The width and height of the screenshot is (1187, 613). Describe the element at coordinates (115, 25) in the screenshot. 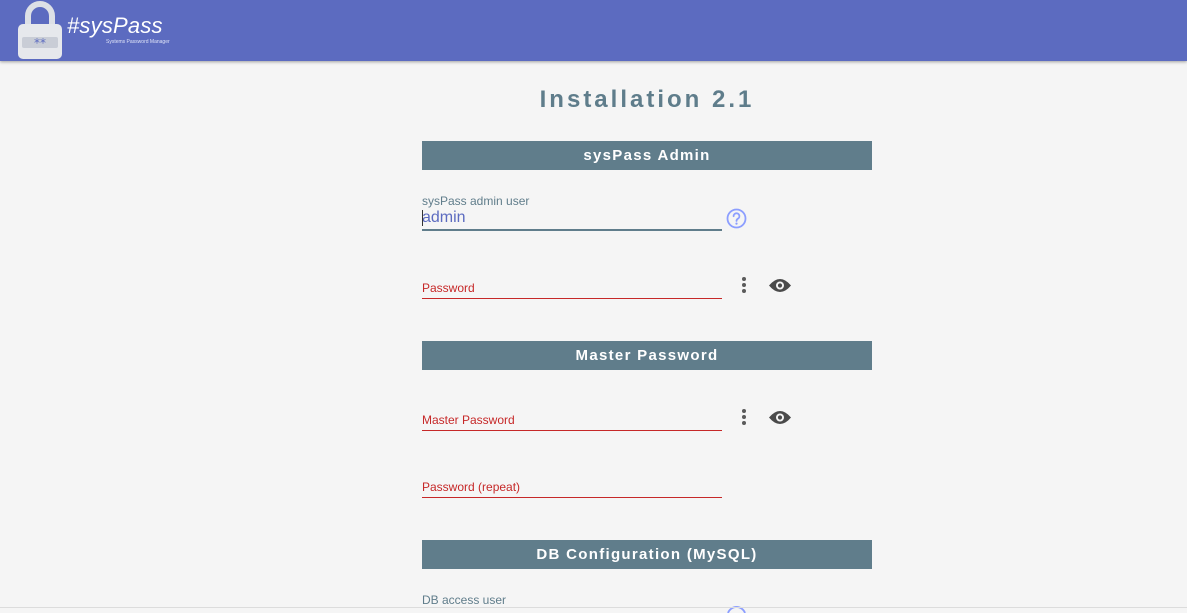

I see `logo-text: #sysPass` at that location.